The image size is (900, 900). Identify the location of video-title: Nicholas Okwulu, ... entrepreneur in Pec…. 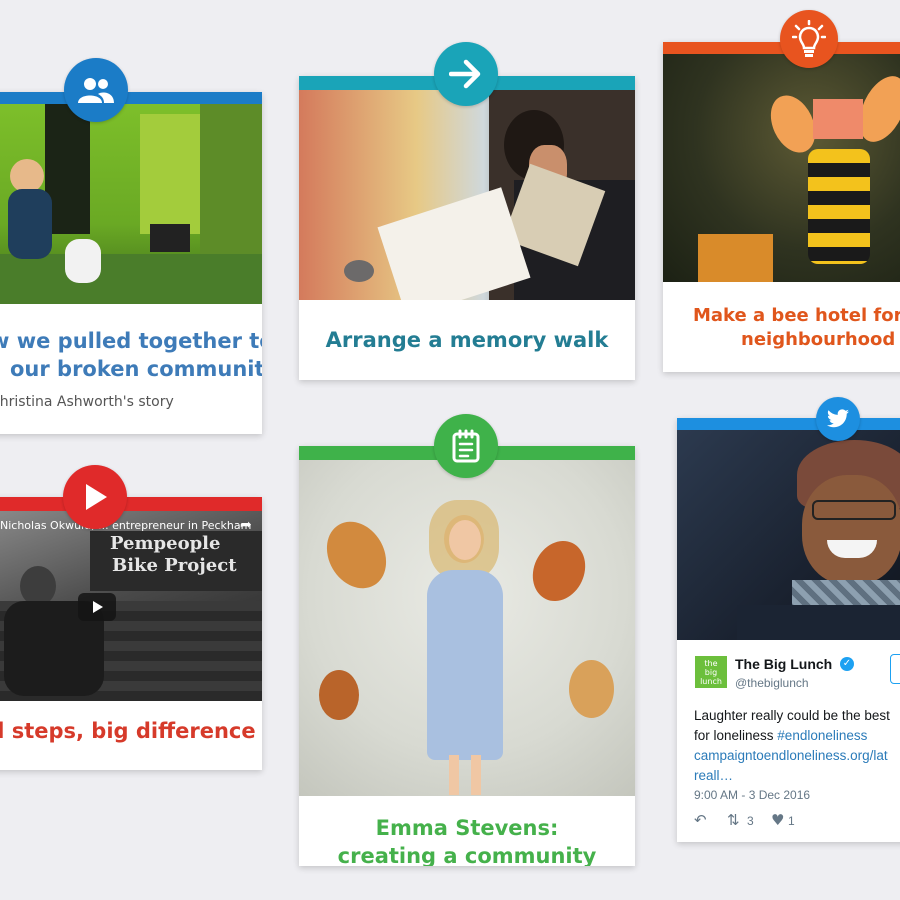
(125, 525).